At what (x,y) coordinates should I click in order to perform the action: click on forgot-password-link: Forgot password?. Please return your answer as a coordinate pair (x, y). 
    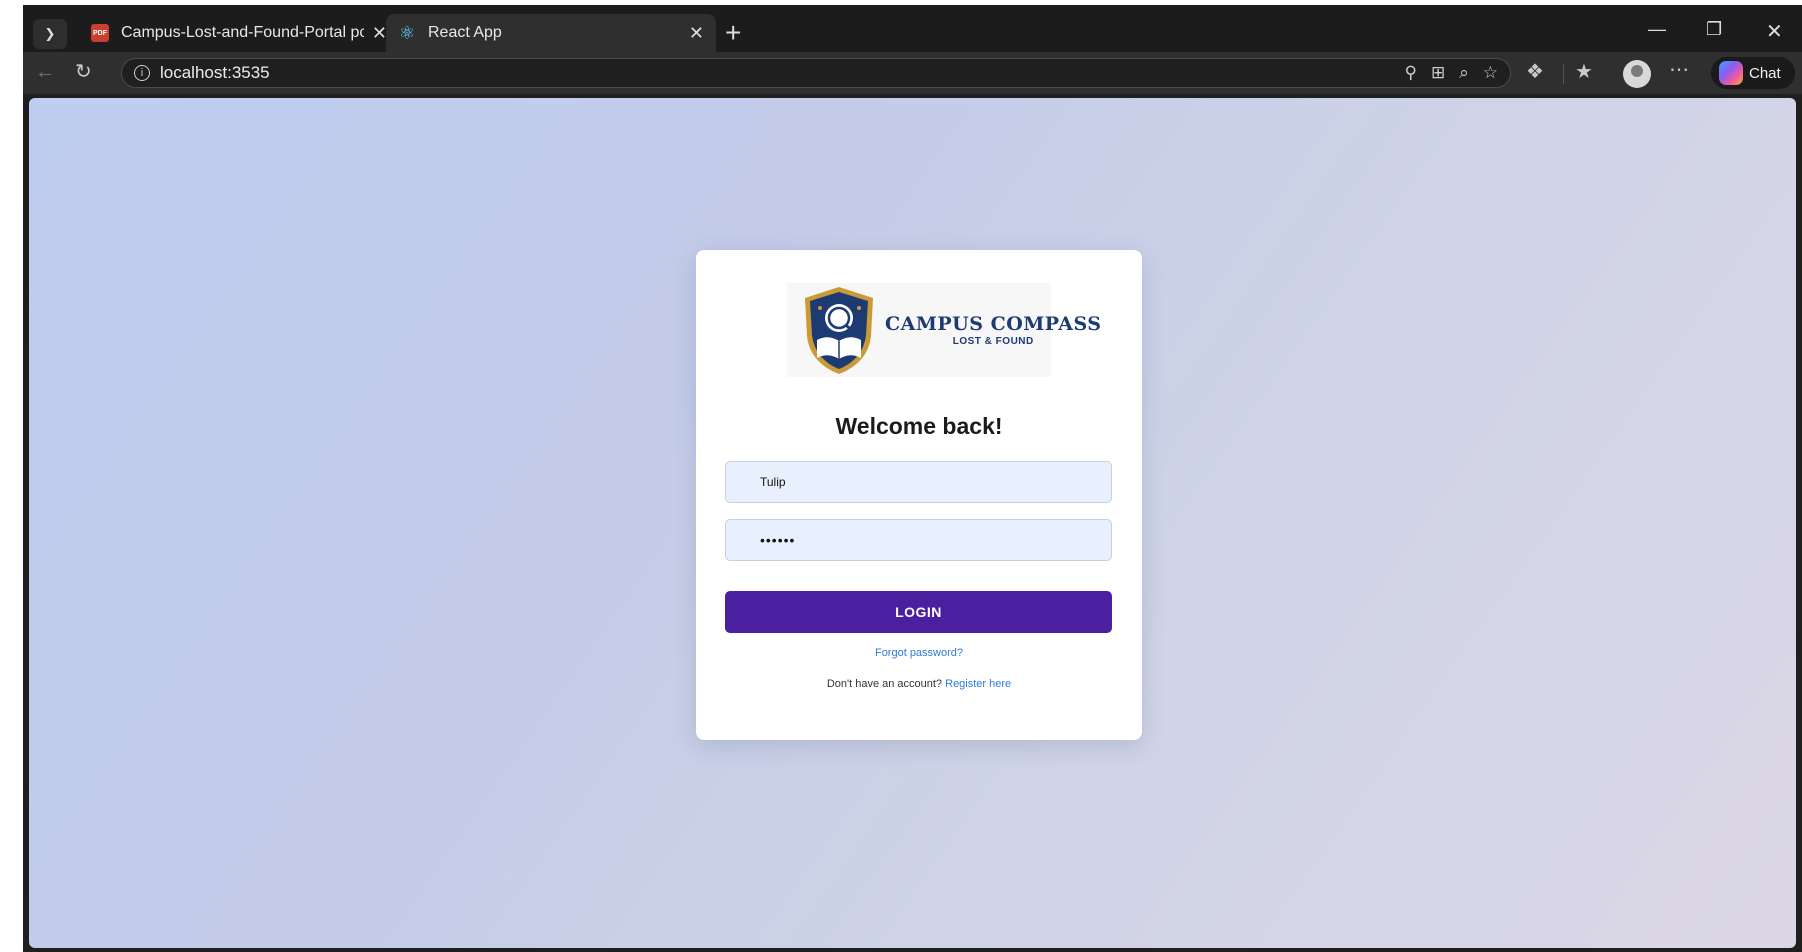
    Looking at the image, I should click on (919, 653).